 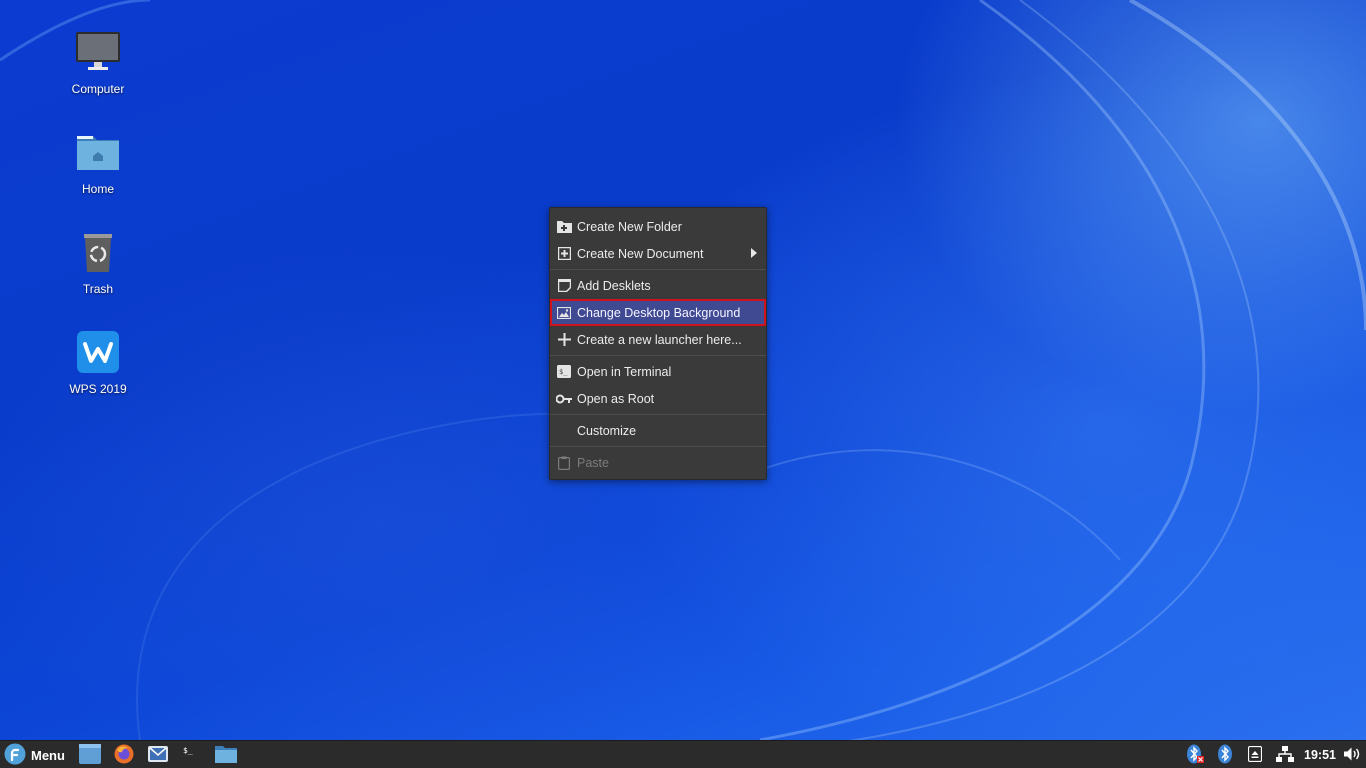 I want to click on submenu-arrow-icon, so click(x=754, y=253).